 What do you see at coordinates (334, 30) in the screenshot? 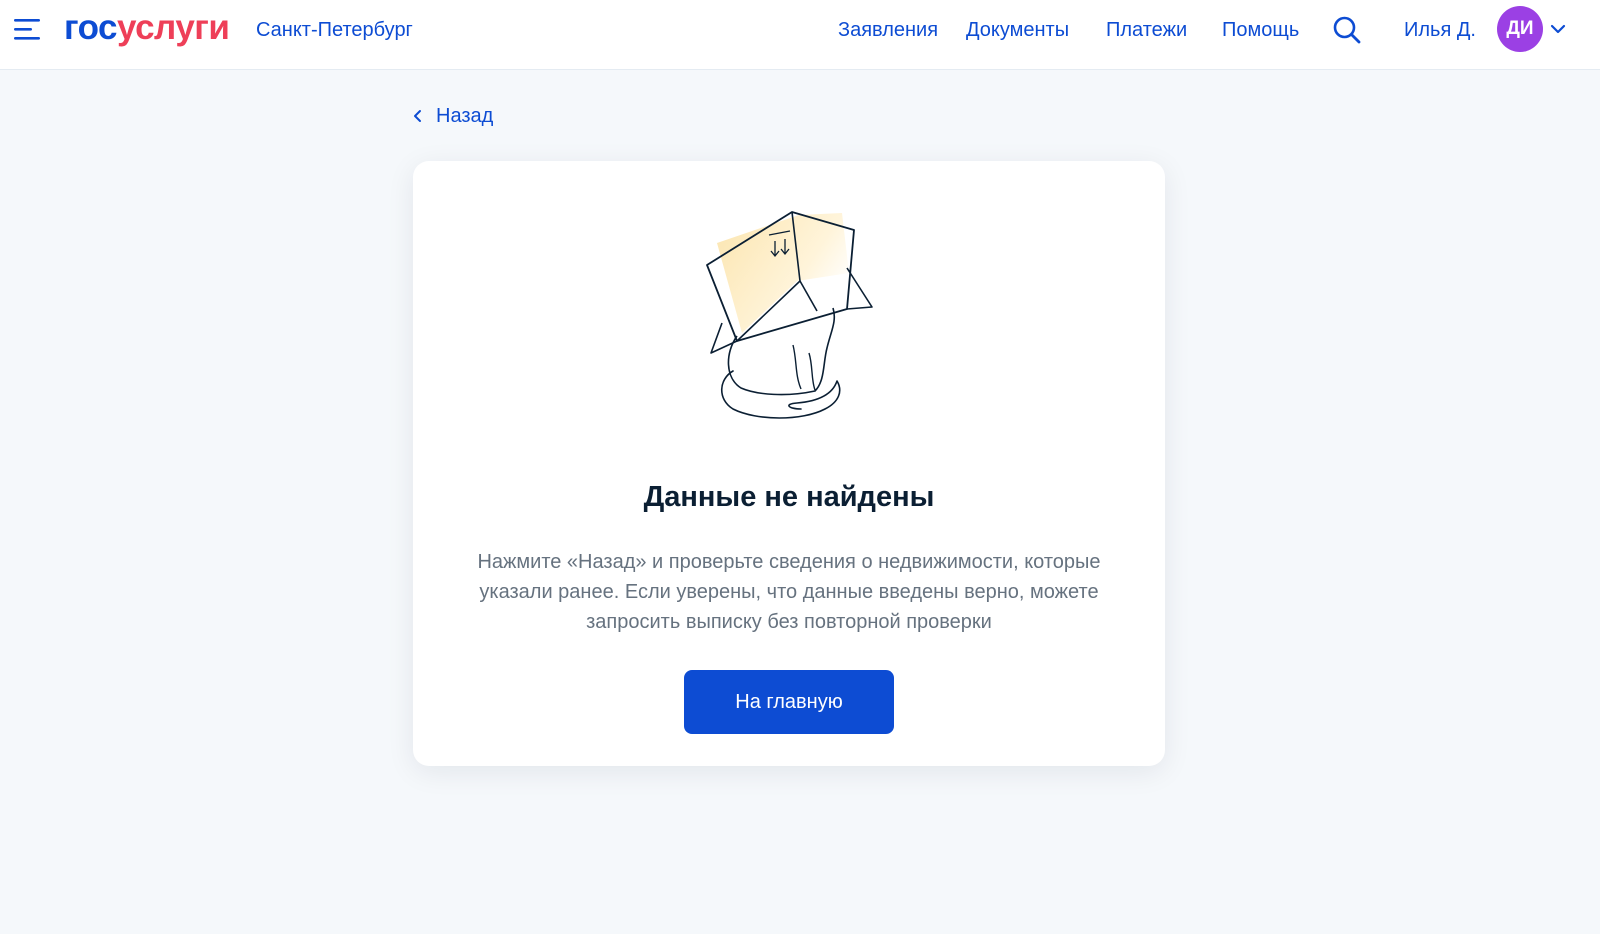
I see `region-selector: Санкт-Петербург` at bounding box center [334, 30].